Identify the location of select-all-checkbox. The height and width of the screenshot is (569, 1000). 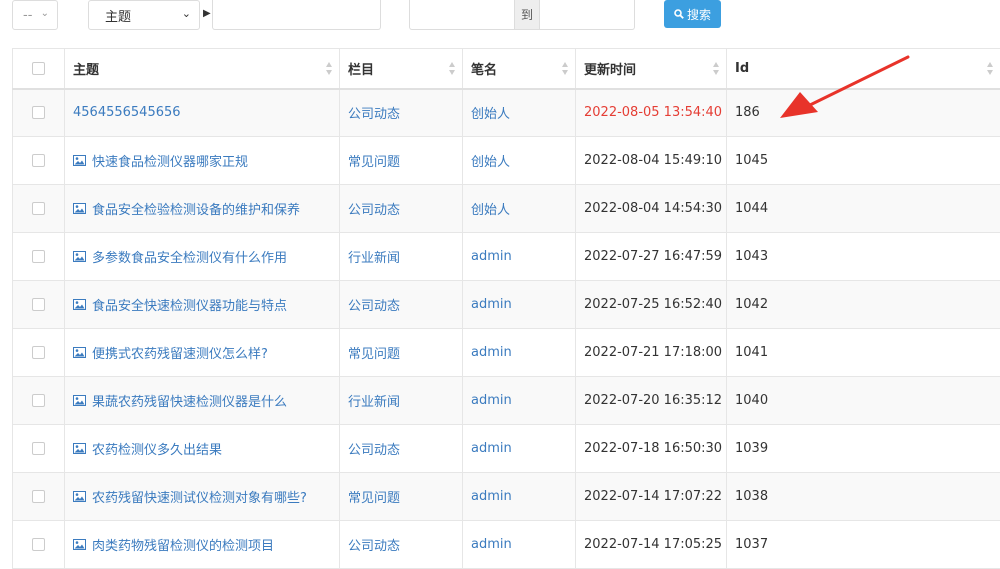
(38, 68).